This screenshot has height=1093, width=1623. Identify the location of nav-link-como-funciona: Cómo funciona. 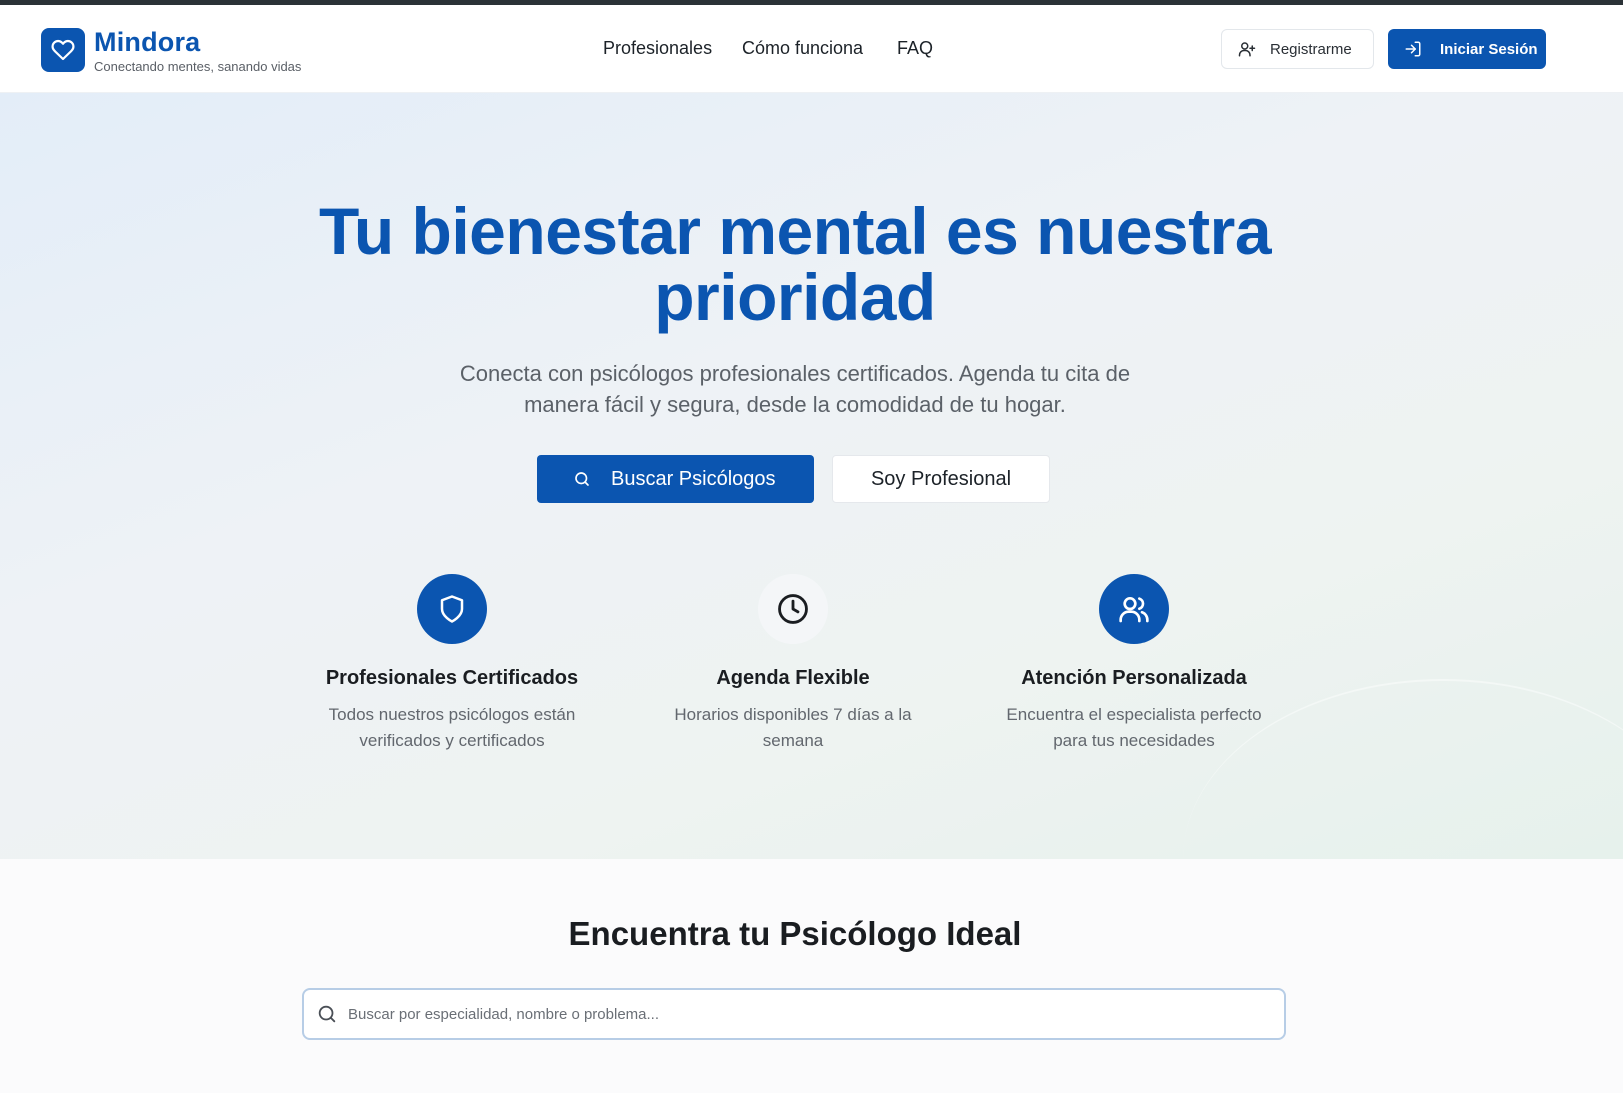
(802, 48).